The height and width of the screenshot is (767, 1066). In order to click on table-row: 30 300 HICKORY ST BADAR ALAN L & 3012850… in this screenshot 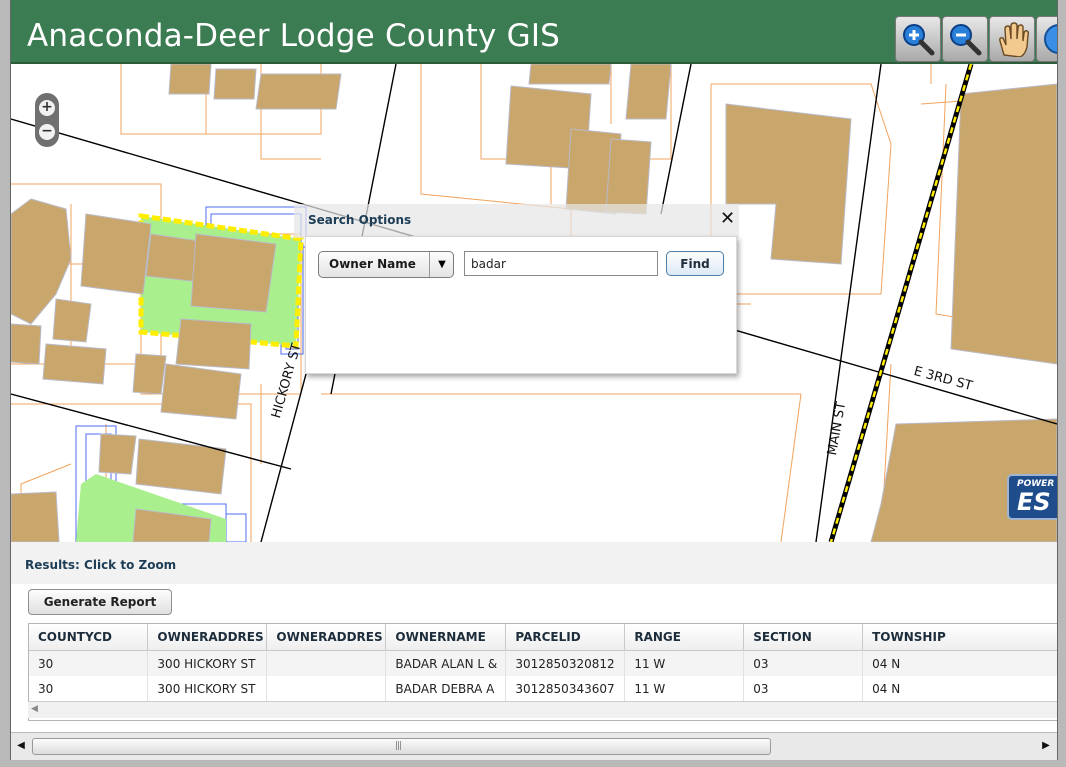, I will do `click(543, 663)`.